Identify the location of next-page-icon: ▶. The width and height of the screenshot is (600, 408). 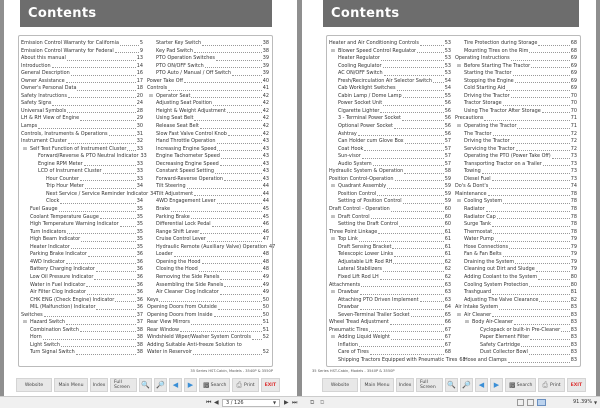
(190, 385).